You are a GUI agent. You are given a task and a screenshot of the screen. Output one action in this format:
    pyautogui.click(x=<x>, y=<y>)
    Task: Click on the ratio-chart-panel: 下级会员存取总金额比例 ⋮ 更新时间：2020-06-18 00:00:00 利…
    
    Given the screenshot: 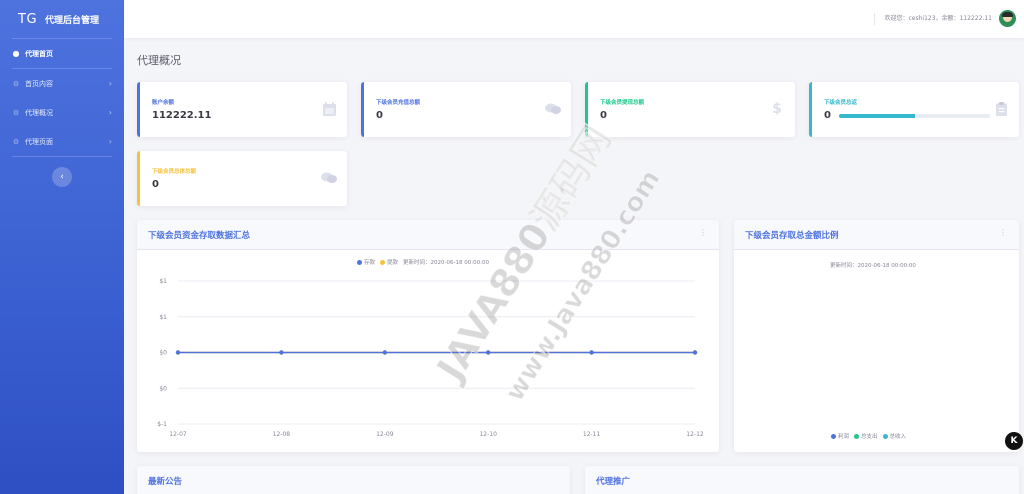 What is the action you would take?
    pyautogui.click(x=876, y=336)
    